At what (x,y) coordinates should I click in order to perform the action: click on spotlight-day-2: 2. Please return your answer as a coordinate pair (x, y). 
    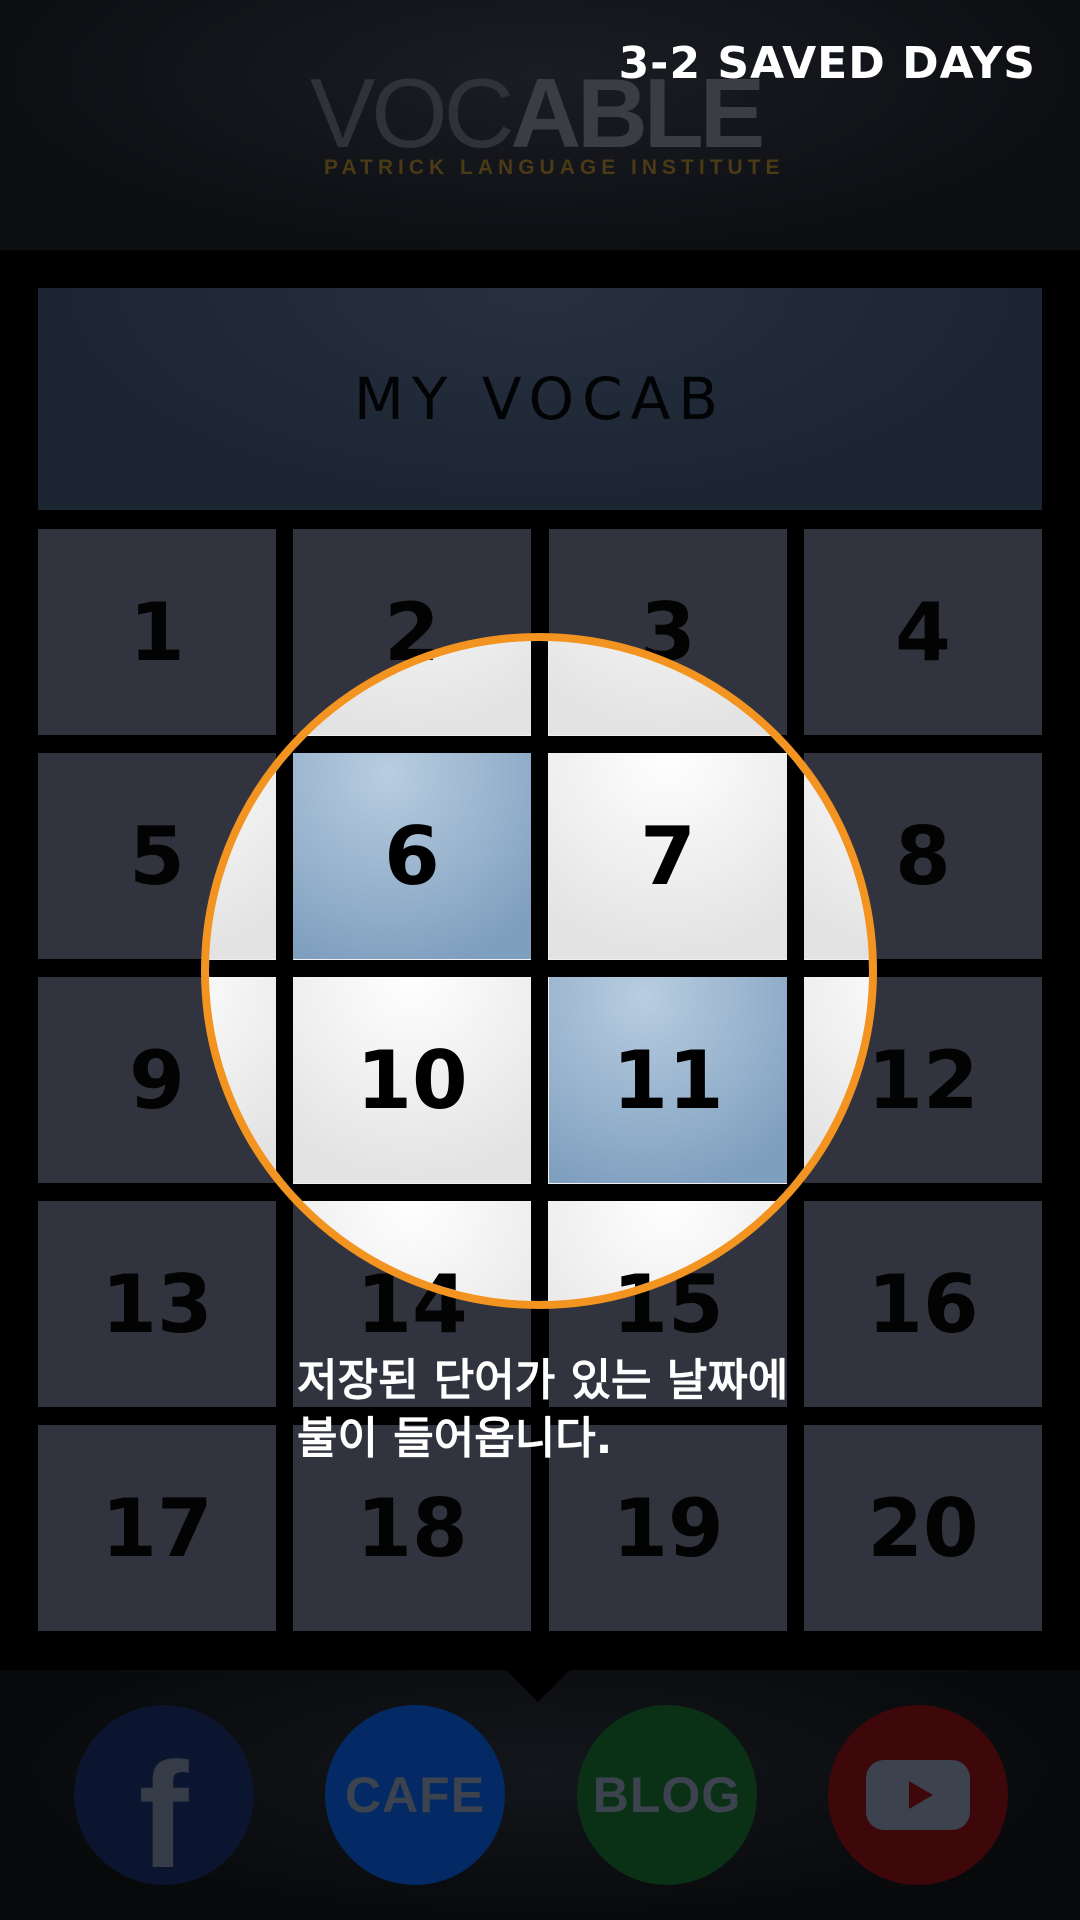
    Looking at the image, I should click on (412, 688).